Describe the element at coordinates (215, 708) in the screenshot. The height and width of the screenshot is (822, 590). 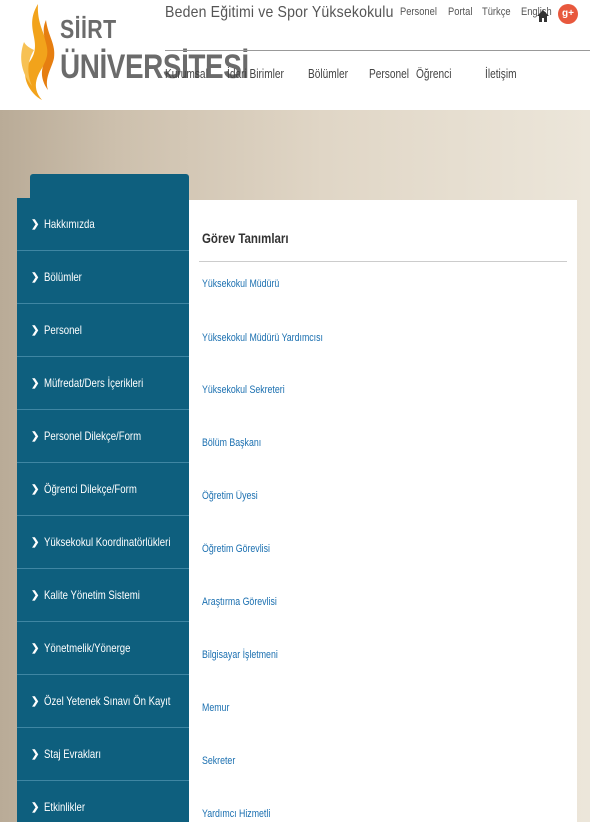
I see `job-link-memur: Memur` at that location.